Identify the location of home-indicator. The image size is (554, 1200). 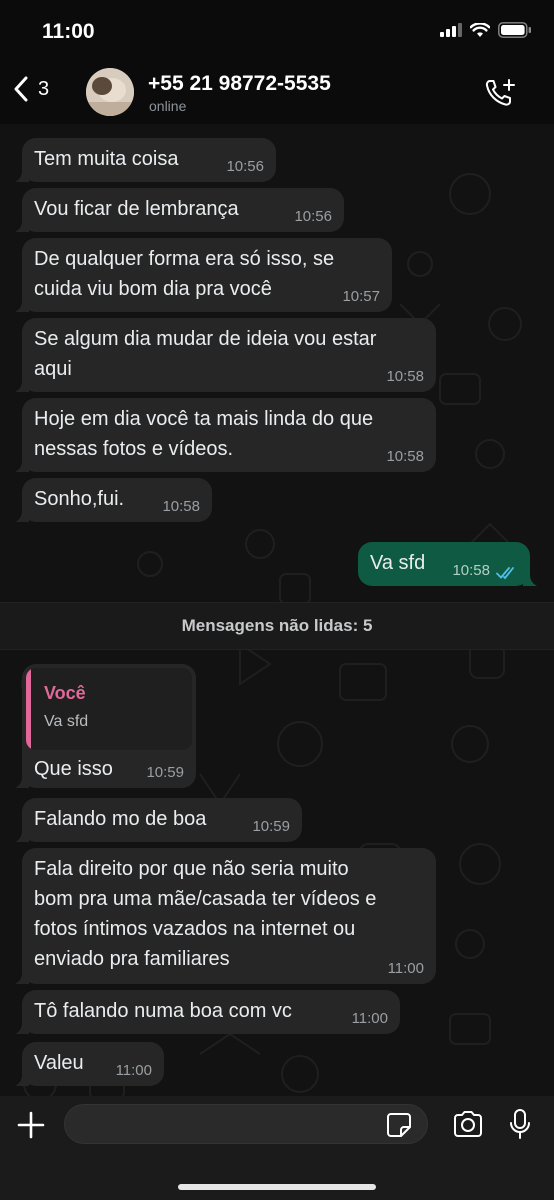
(277, 1187).